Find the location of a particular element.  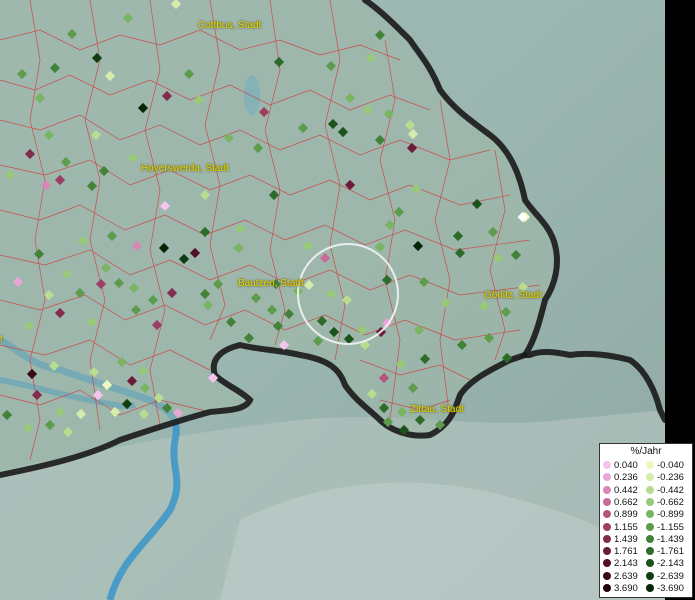

legend-label: -1.761 is located at coordinates (670, 552).